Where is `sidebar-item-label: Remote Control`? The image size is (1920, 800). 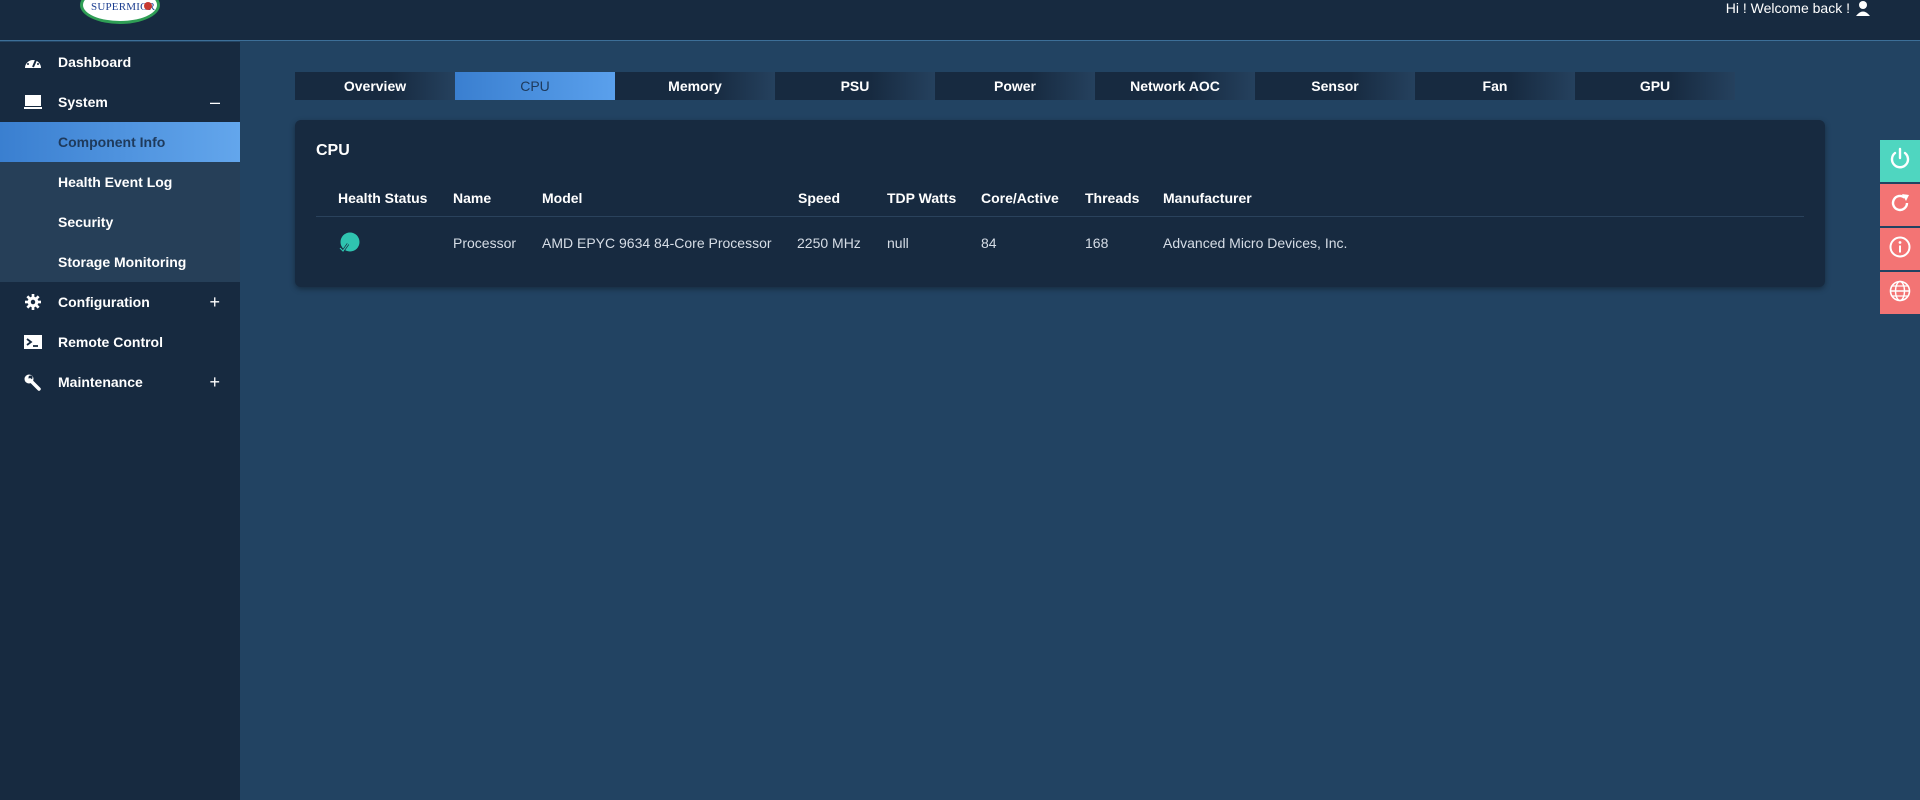 sidebar-item-label: Remote Control is located at coordinates (110, 342).